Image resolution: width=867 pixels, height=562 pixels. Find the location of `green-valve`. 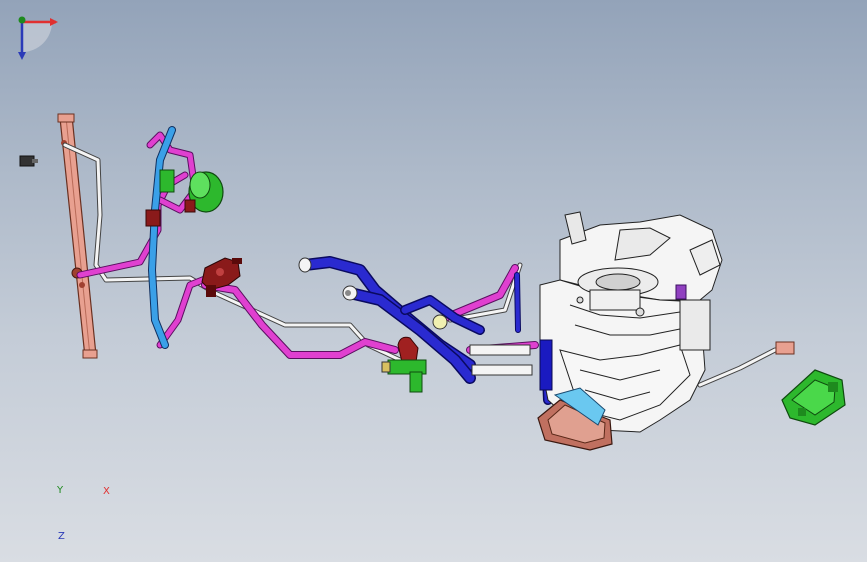

green-valve is located at coordinates (404, 376).